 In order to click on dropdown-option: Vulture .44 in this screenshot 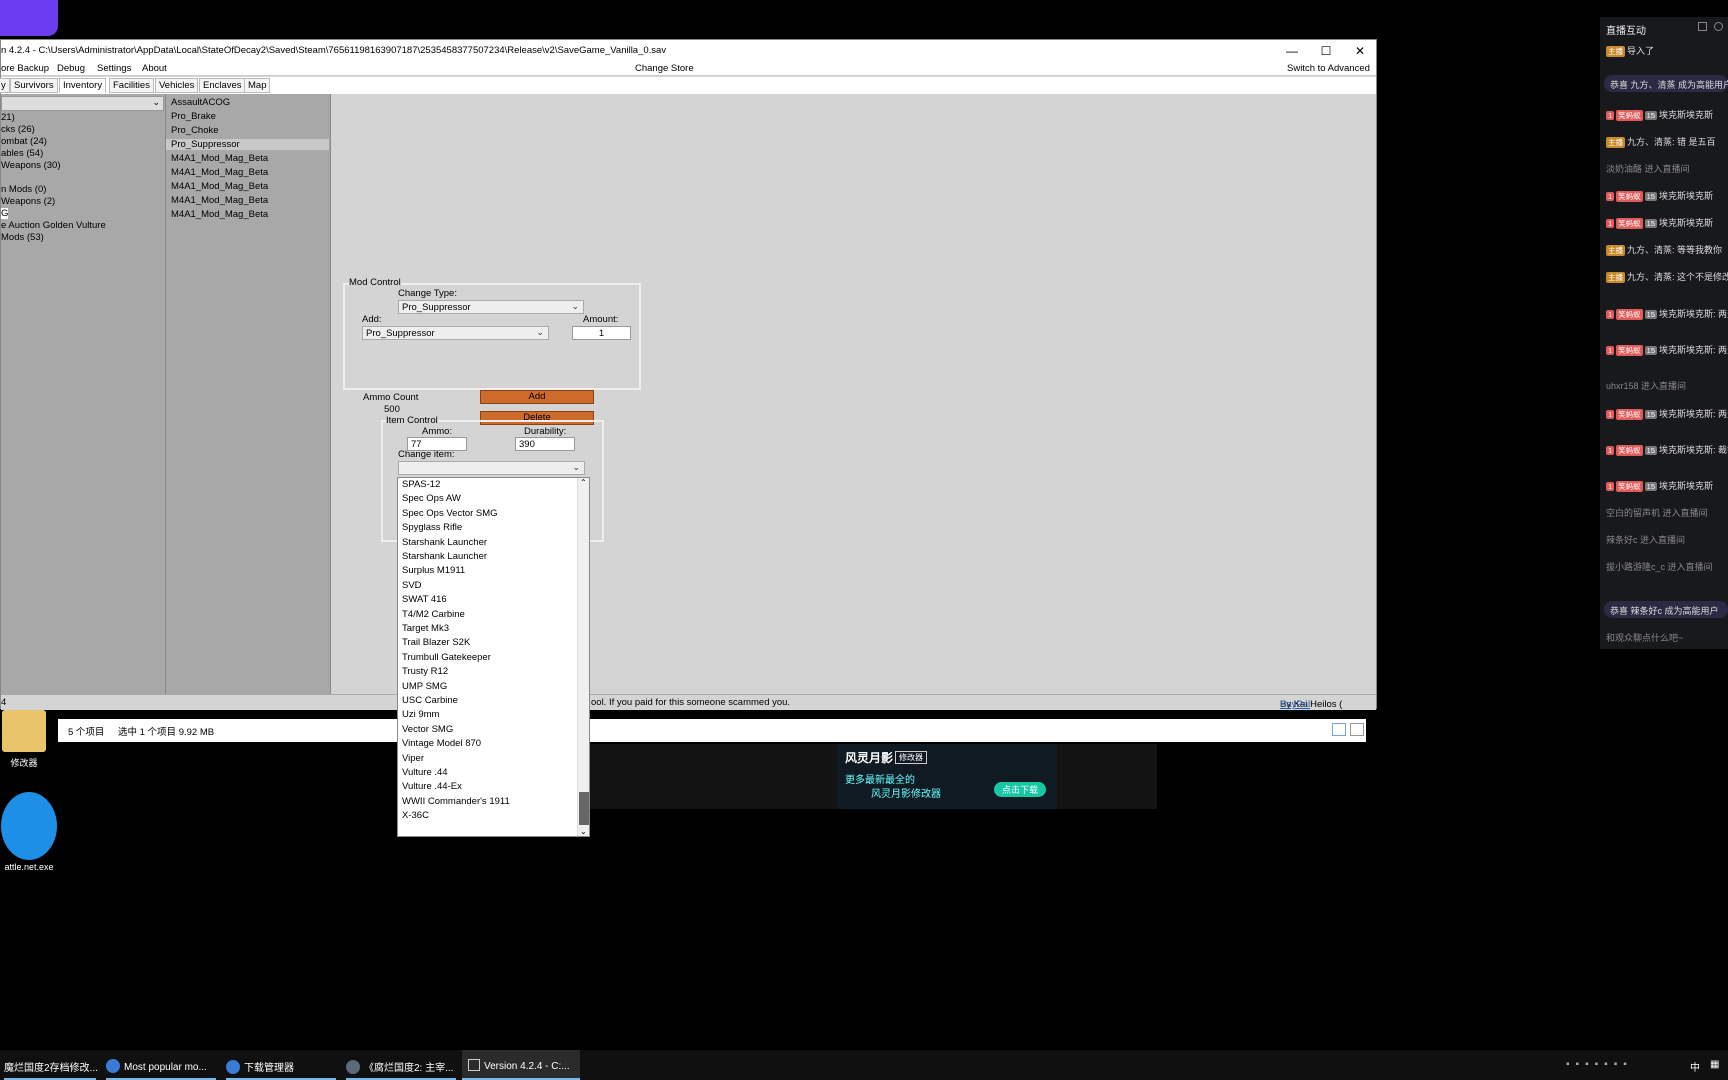, I will do `click(425, 772)`.